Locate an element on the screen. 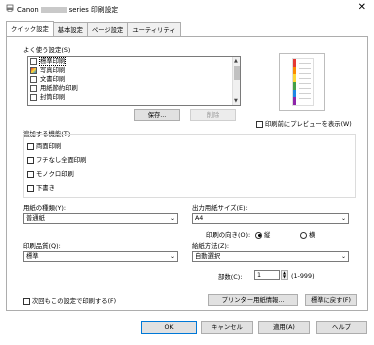  print-quality-value: 標準 is located at coordinates (32, 256).